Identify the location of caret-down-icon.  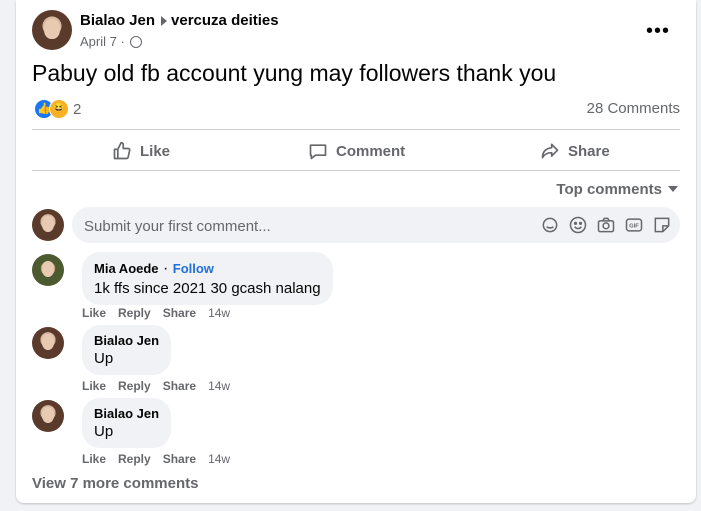
(673, 189).